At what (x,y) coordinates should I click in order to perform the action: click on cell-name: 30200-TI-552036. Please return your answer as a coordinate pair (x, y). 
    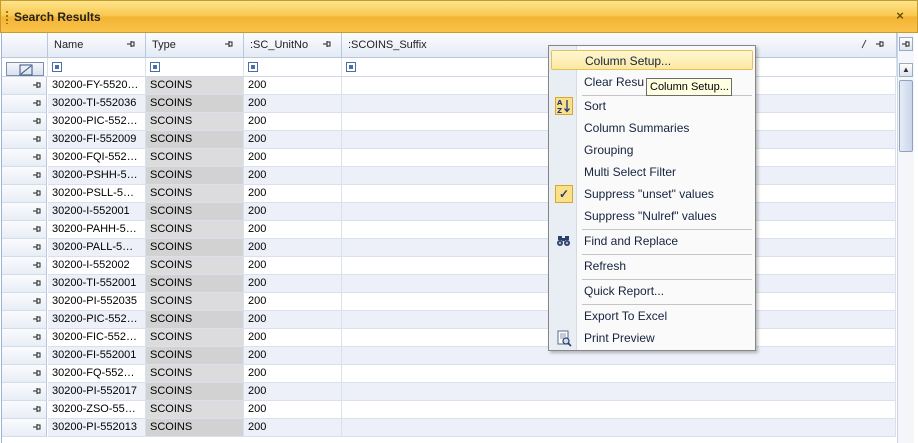
    Looking at the image, I should click on (97, 104).